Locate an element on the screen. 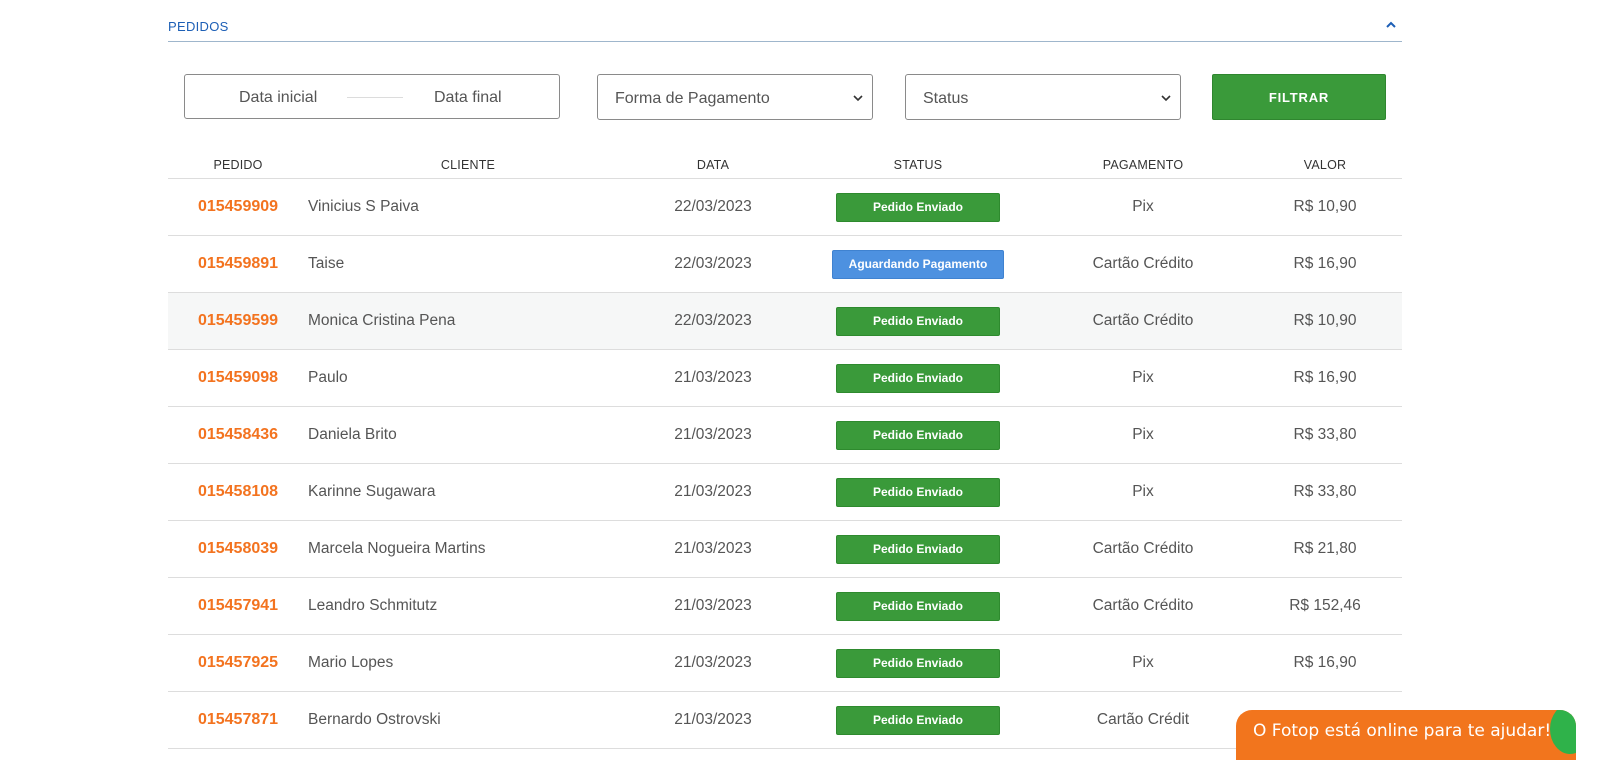  order-id-link: 015458108 is located at coordinates (238, 491).